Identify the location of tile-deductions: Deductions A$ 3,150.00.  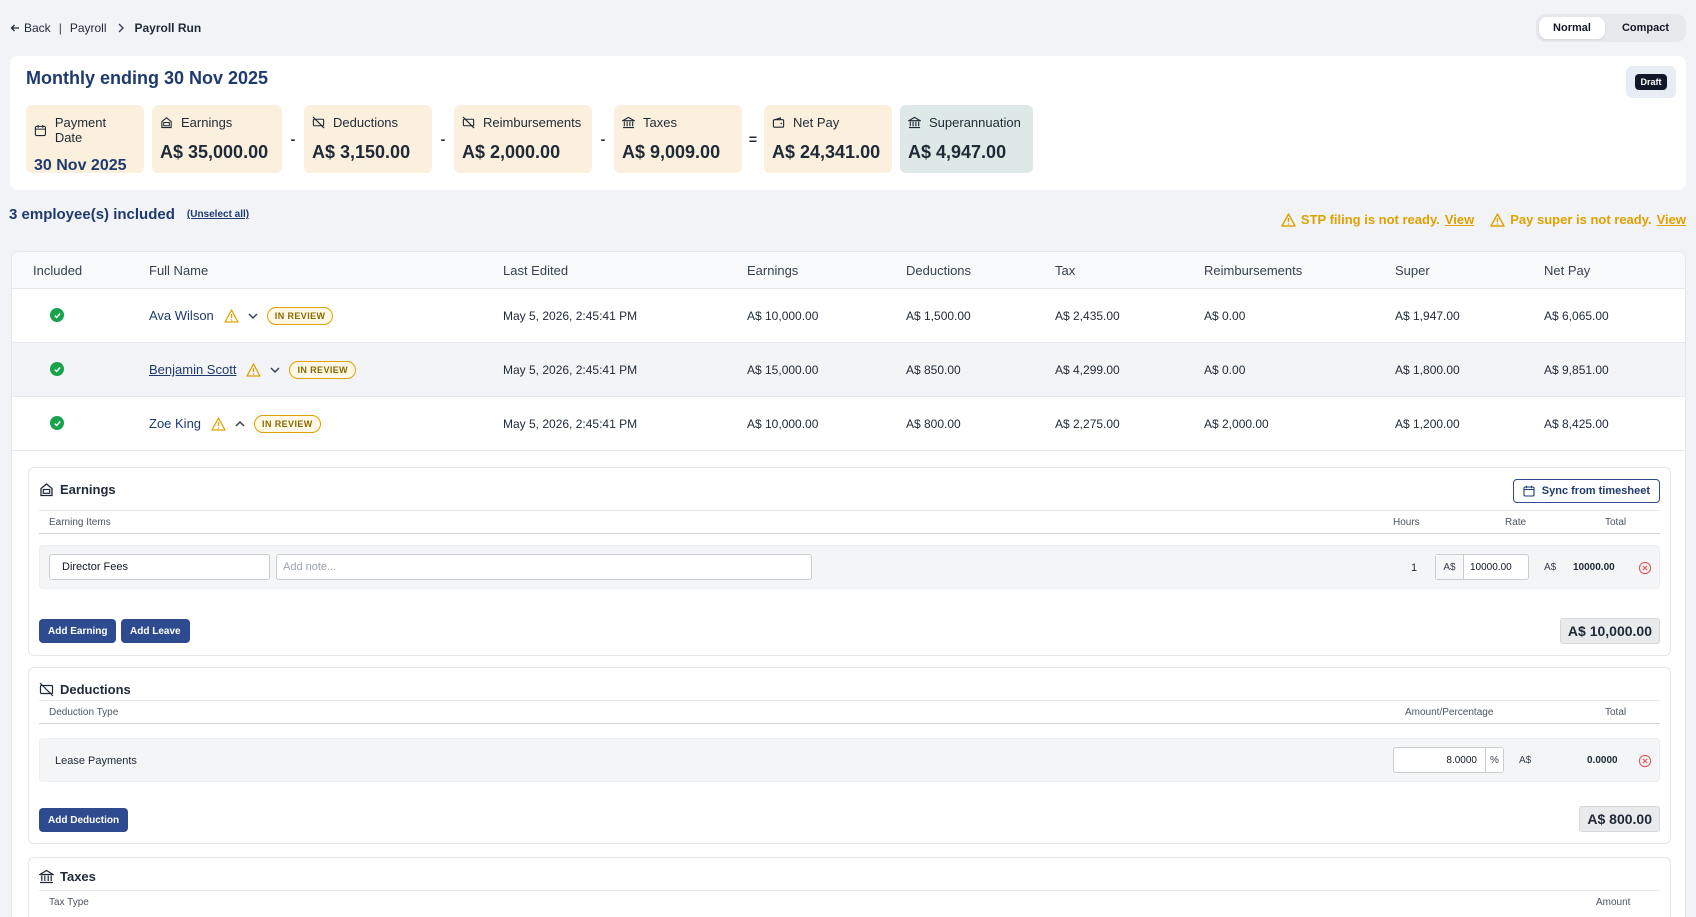
(368, 139).